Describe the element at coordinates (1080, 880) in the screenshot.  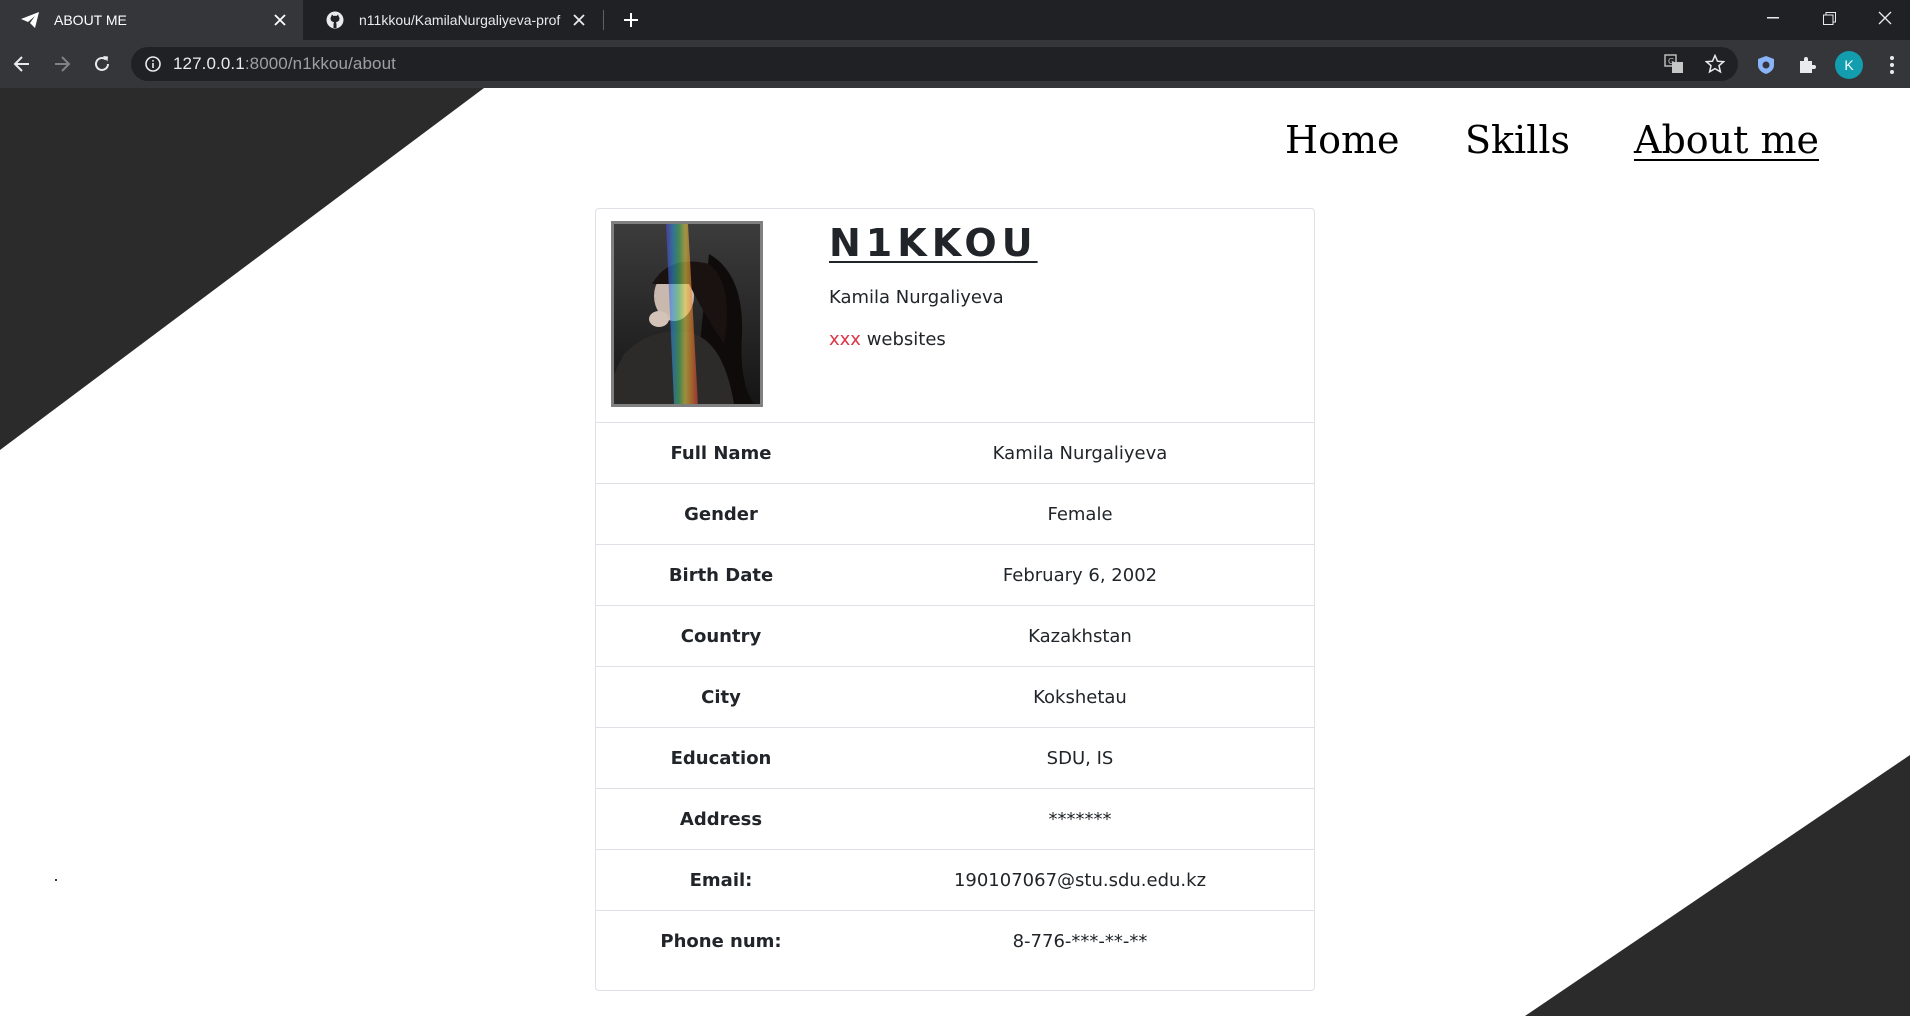
I see `detail-value: 190107067@stu.sdu.edu.kz` at that location.